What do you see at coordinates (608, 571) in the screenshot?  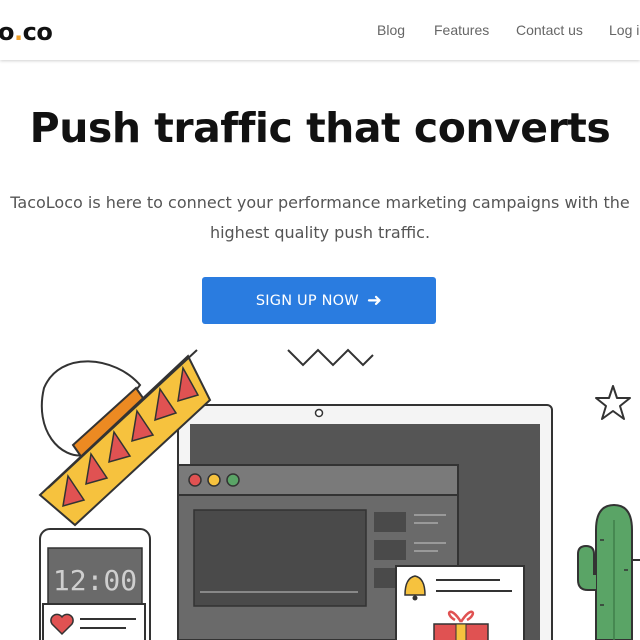 I see `cactus-icon` at bounding box center [608, 571].